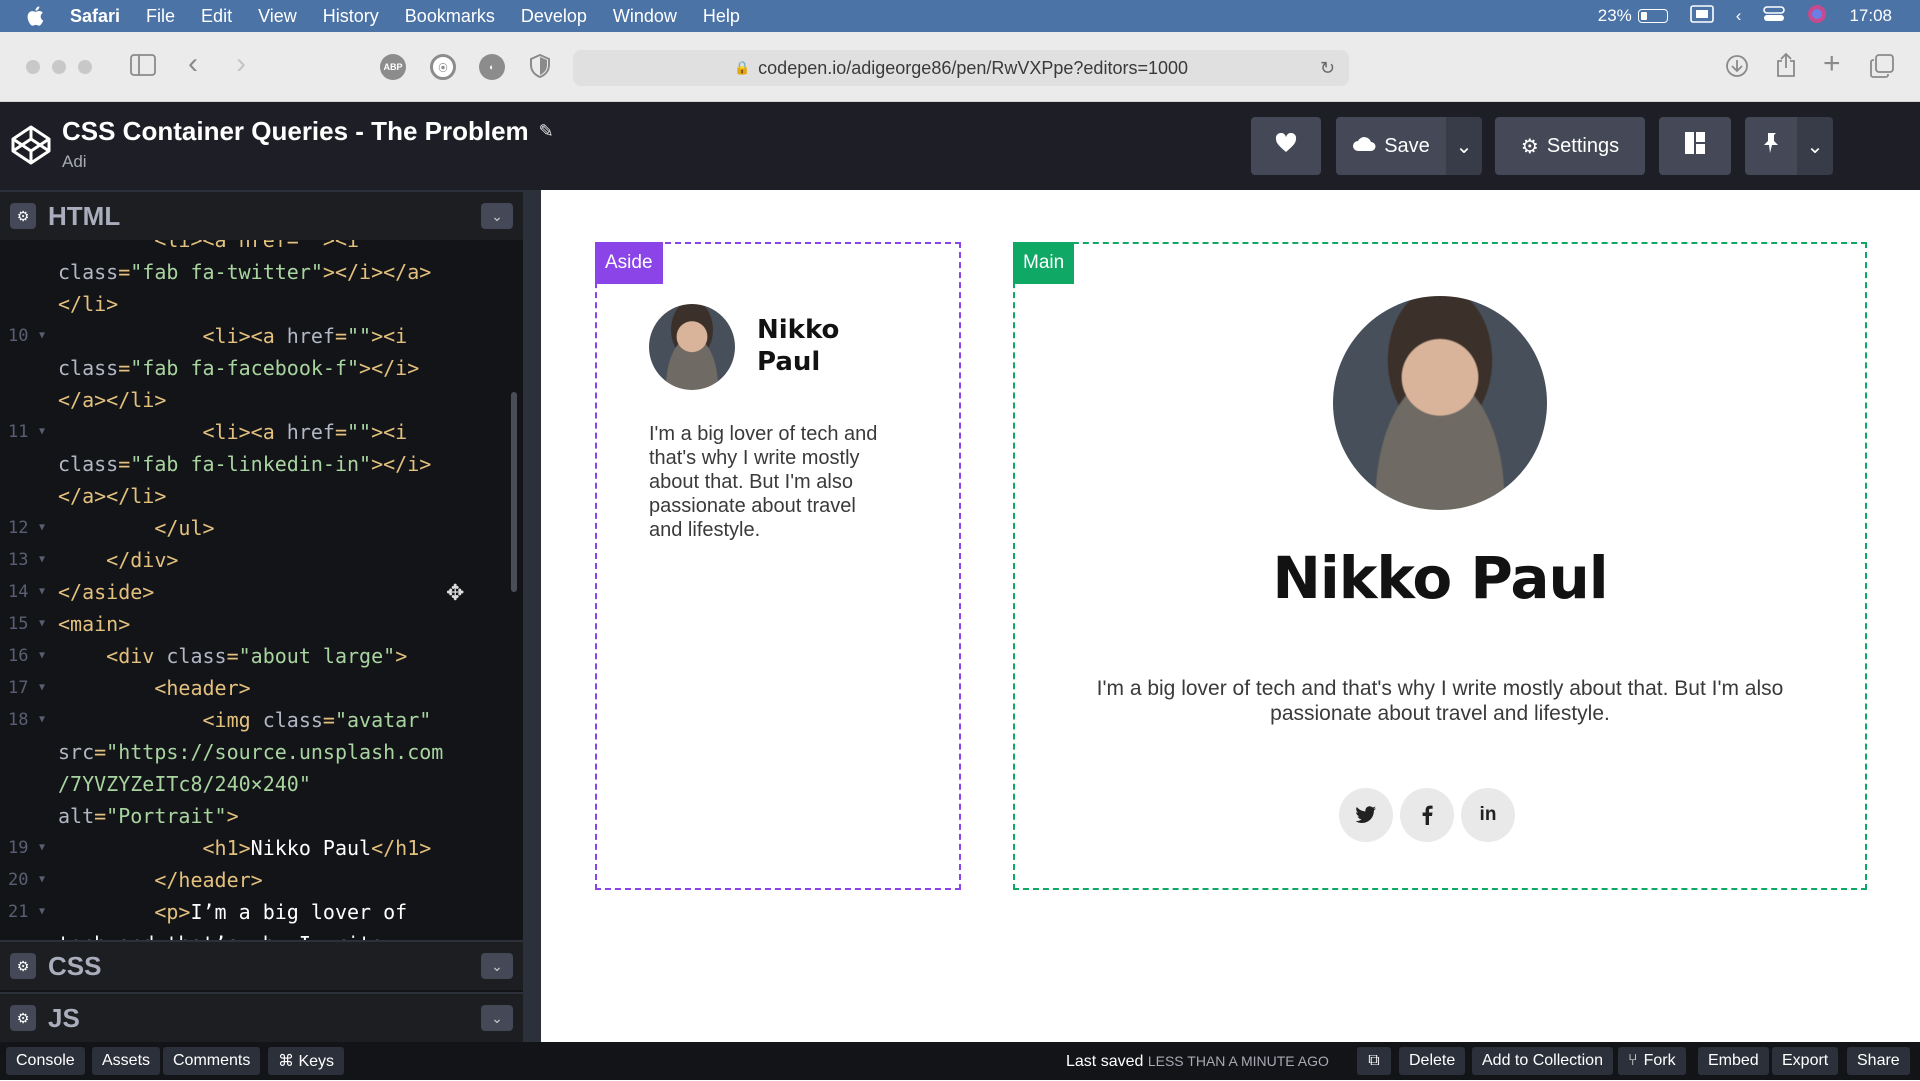  Describe the element at coordinates (1832, 64) in the screenshot. I see `new-tab-icon: +` at that location.